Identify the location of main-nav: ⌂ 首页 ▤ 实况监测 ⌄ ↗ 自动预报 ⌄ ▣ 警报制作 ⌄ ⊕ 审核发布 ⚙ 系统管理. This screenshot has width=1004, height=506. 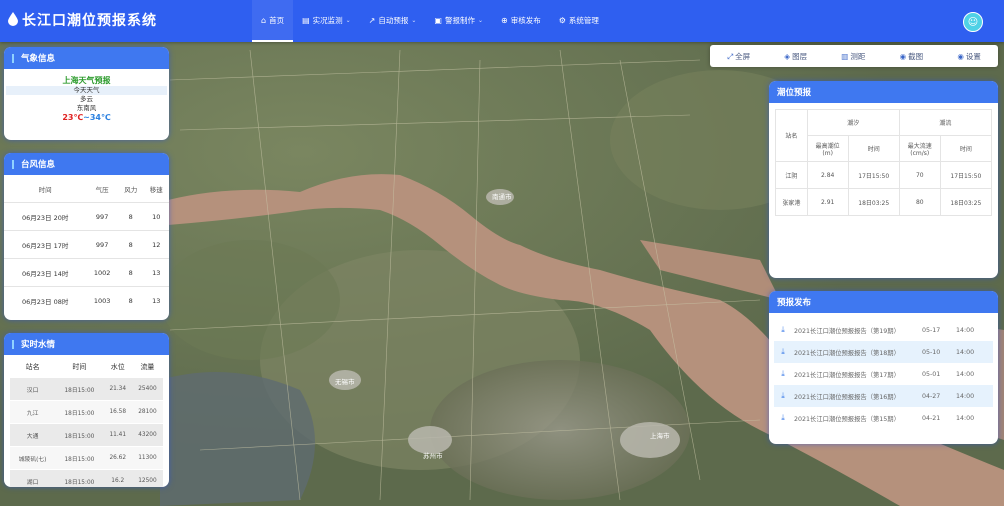
(430, 21).